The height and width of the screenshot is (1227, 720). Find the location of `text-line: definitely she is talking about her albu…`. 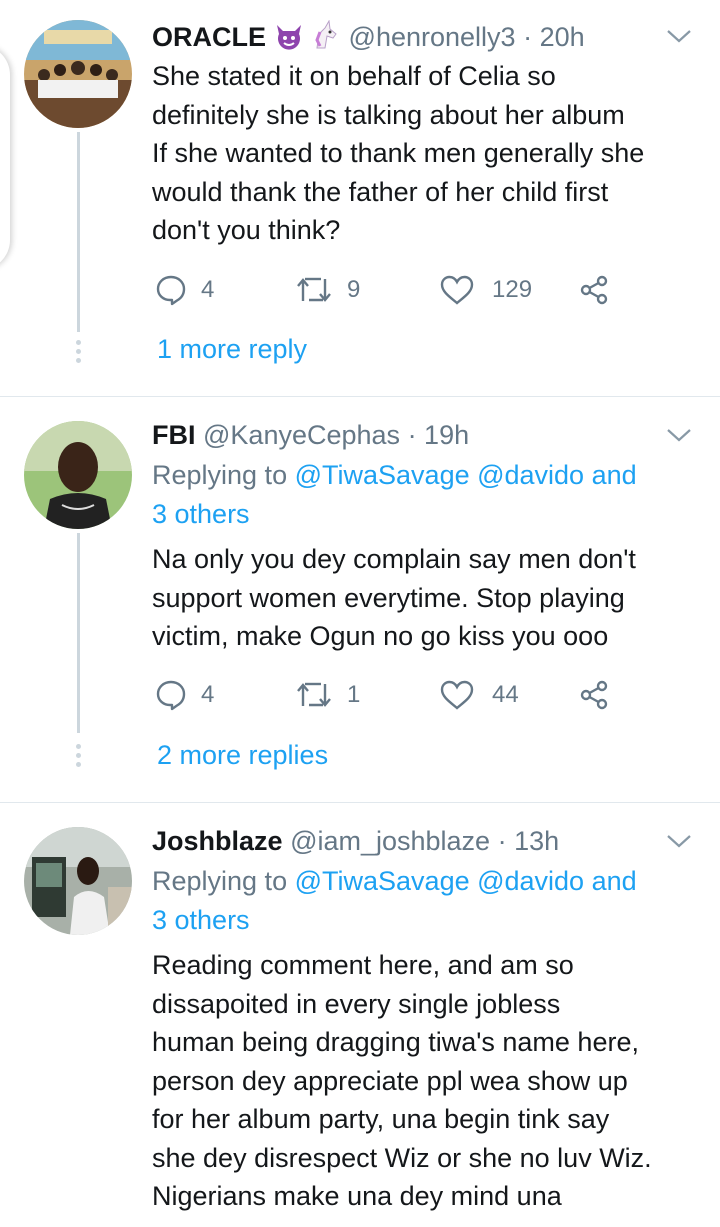

text-line: definitely she is talking about her albu… is located at coordinates (388, 114).